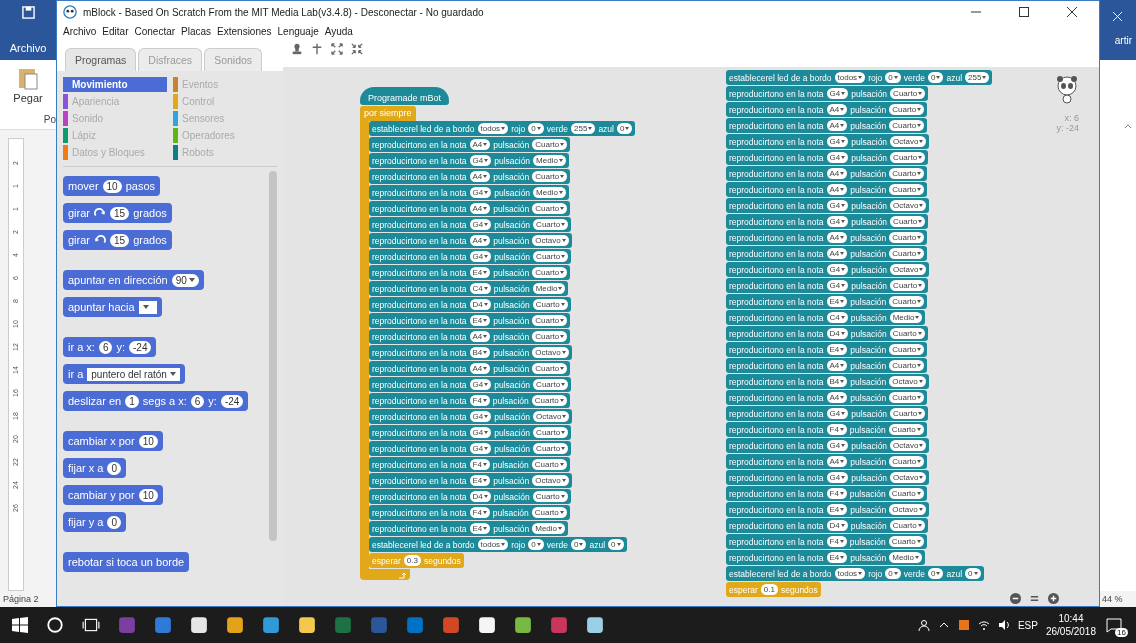  What do you see at coordinates (112, 307) in the screenshot?
I see `code-block: apuntar hacia` at bounding box center [112, 307].